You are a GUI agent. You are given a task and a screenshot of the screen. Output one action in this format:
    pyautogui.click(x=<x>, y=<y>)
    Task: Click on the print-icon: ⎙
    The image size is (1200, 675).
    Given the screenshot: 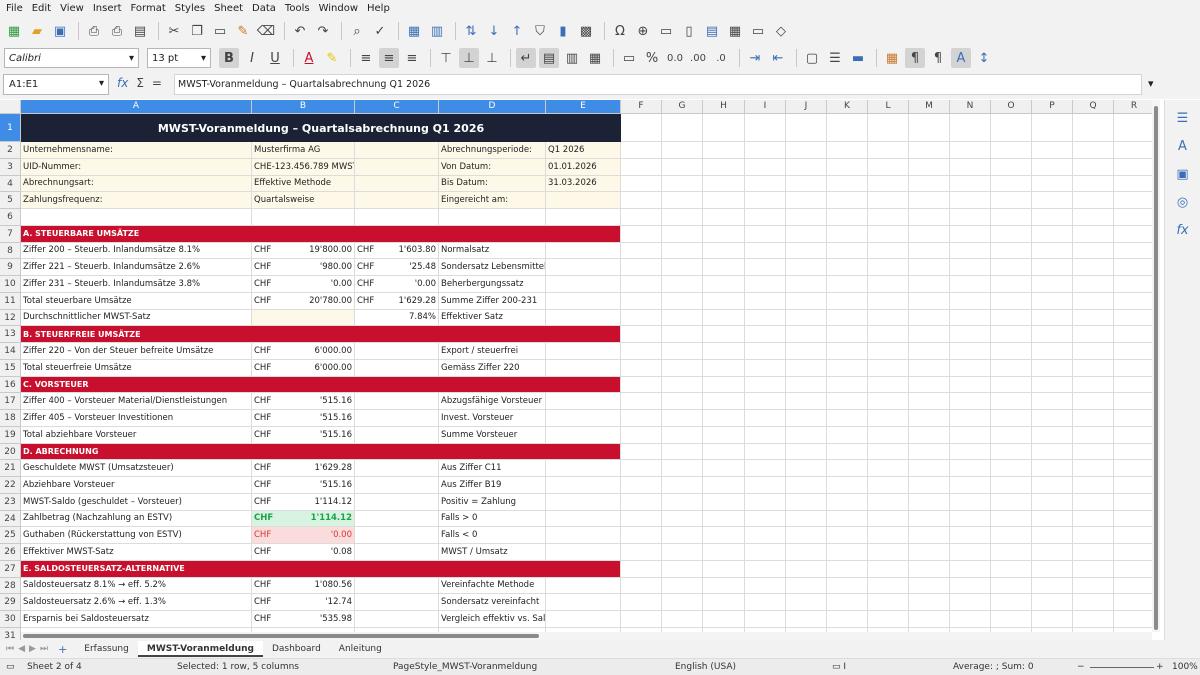 What is the action you would take?
    pyautogui.click(x=117, y=31)
    